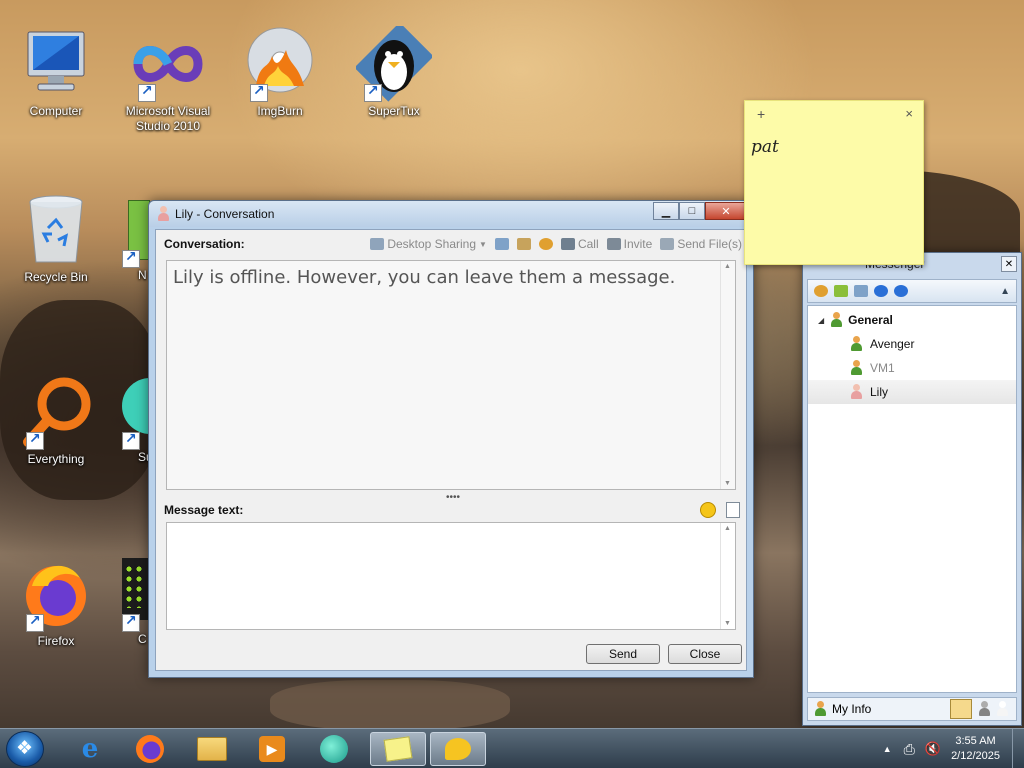 This screenshot has height=768, width=1024. Describe the element at coordinates (975, 741) in the screenshot. I see `clock-time: 3:55 AM` at that location.